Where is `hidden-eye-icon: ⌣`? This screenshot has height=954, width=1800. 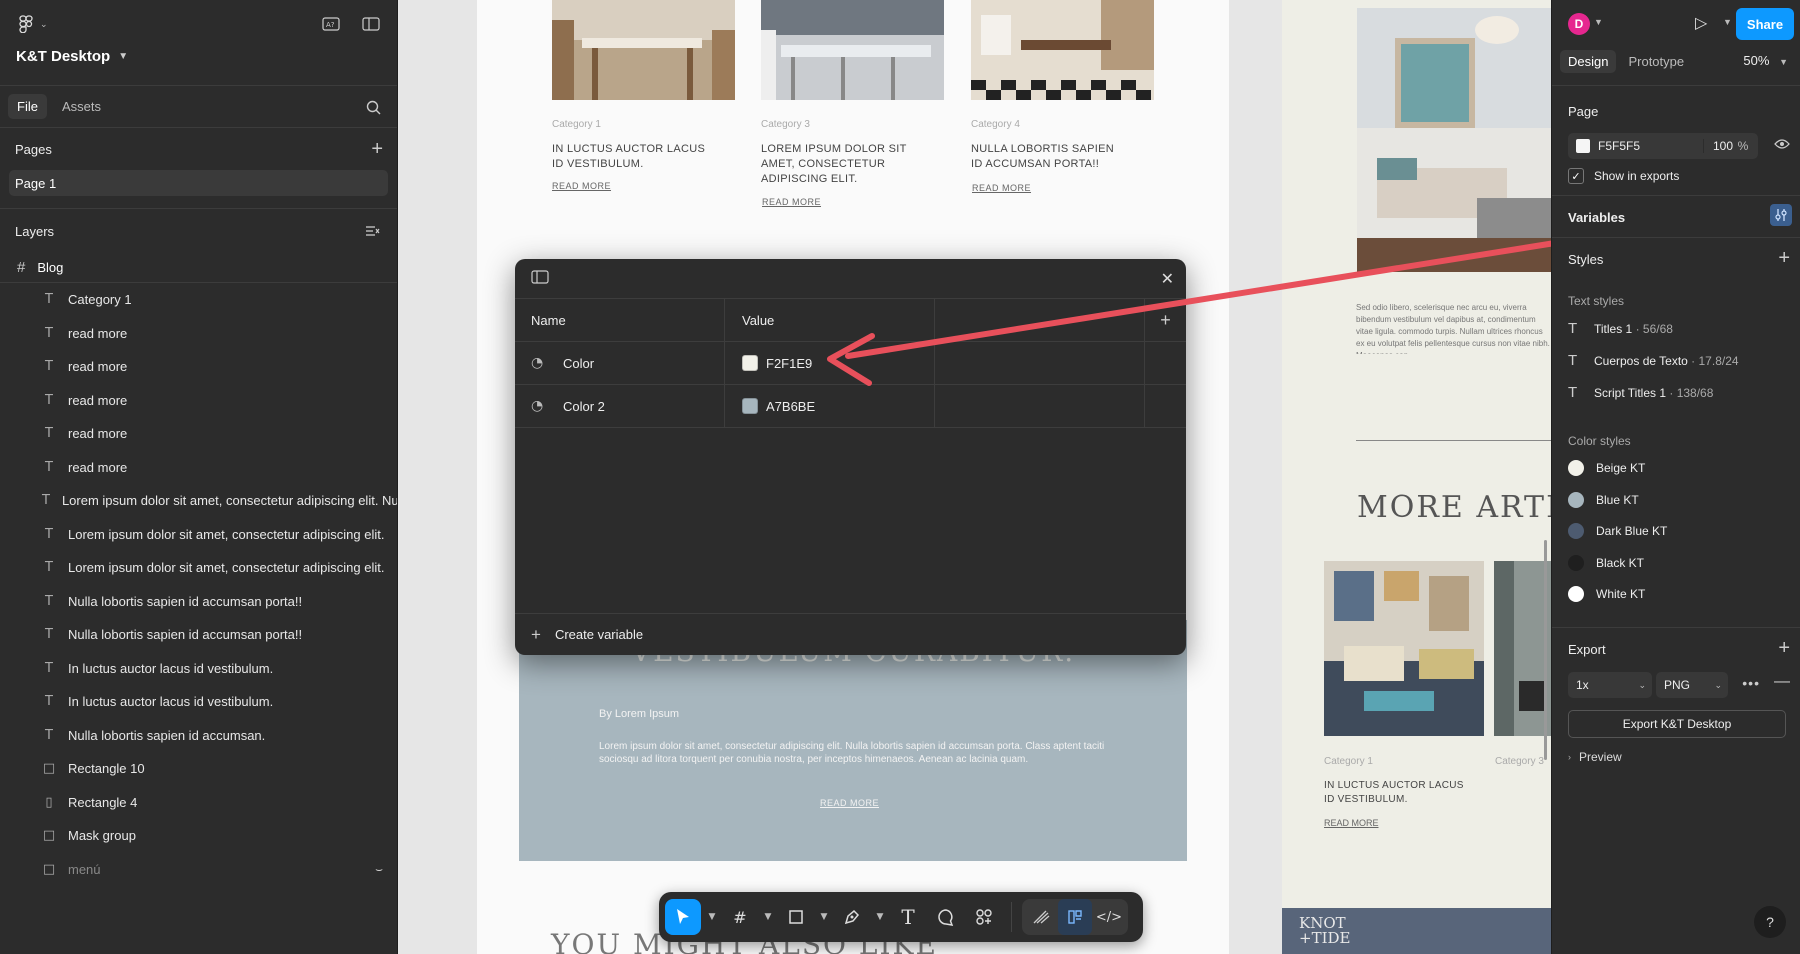
hidden-eye-icon: ⌣ is located at coordinates (379, 869).